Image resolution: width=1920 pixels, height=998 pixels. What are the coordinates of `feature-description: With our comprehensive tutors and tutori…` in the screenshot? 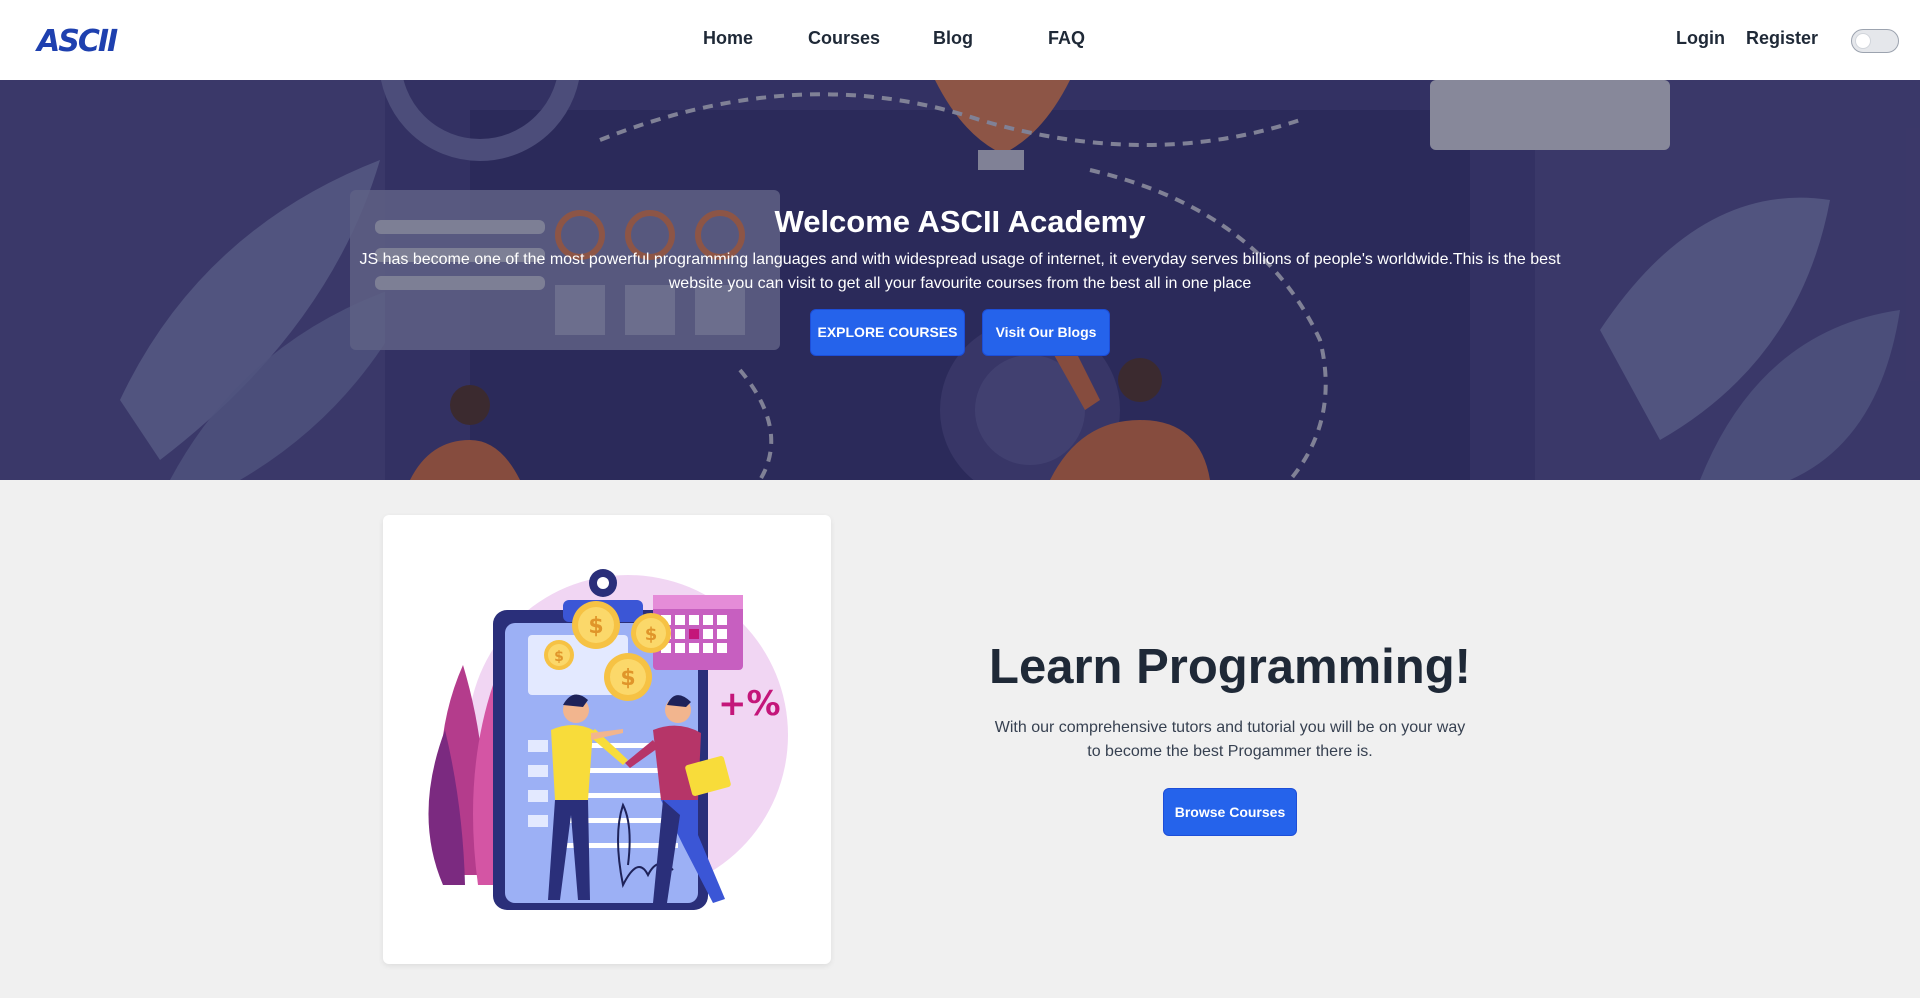 It's located at (1230, 739).